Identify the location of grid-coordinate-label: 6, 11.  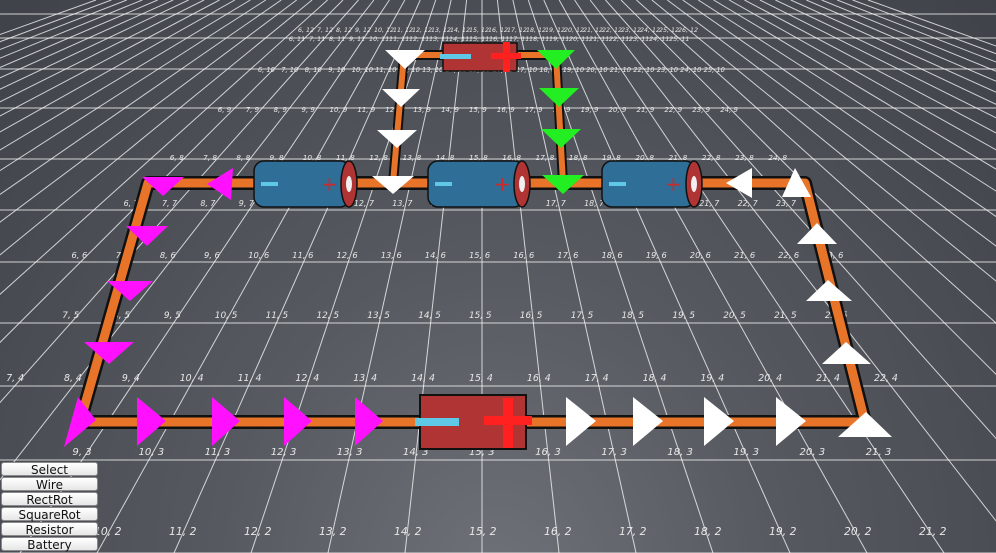
(297, 39).